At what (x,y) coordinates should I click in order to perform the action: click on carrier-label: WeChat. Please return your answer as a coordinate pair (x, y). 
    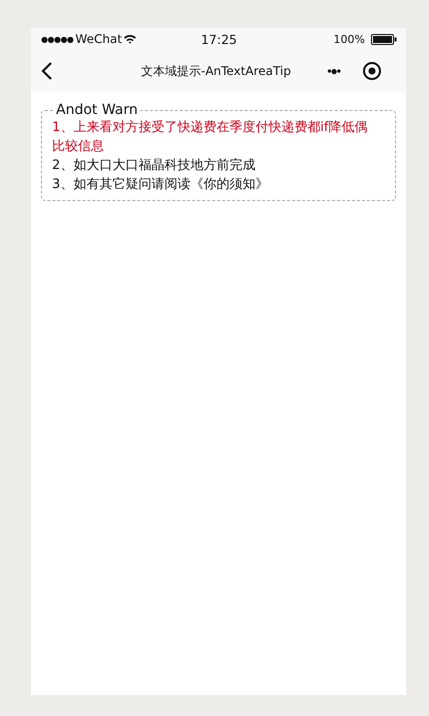
    Looking at the image, I should click on (98, 39).